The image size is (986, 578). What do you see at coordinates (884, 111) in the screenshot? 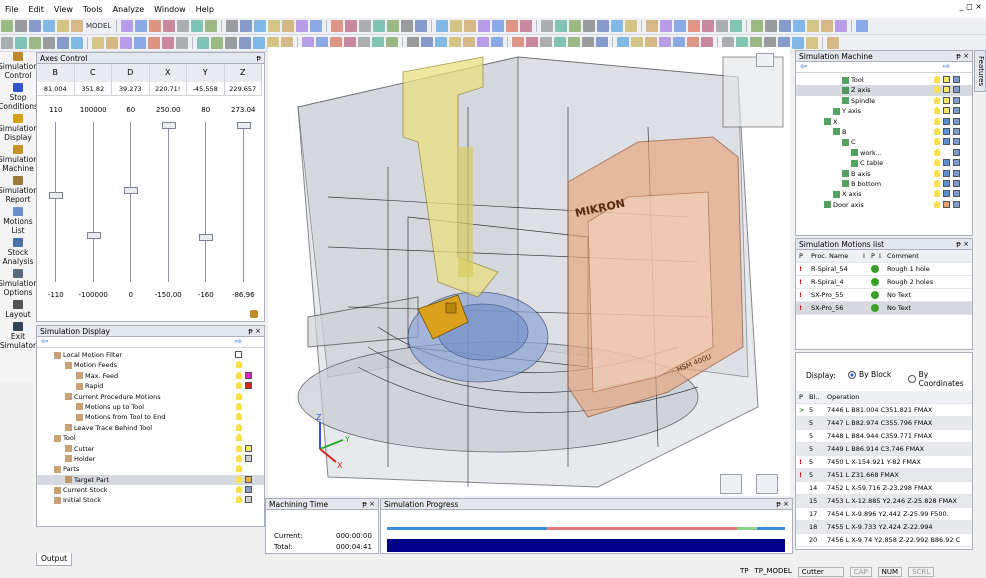
I see `machine-tree-item: Y axis` at bounding box center [884, 111].